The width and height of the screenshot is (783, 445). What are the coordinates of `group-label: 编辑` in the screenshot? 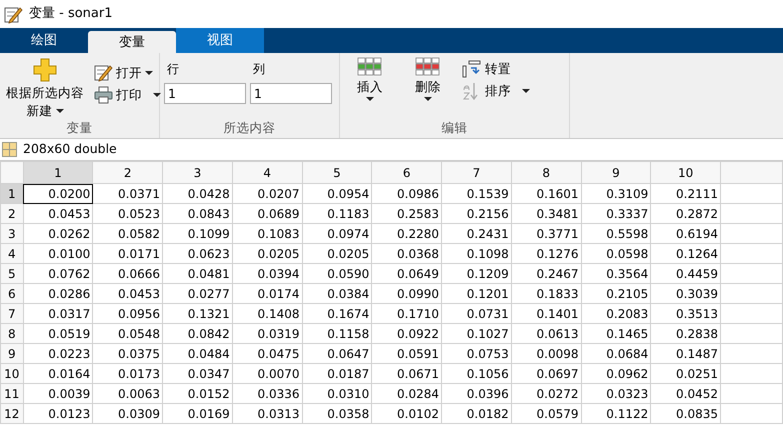 It's located at (454, 128).